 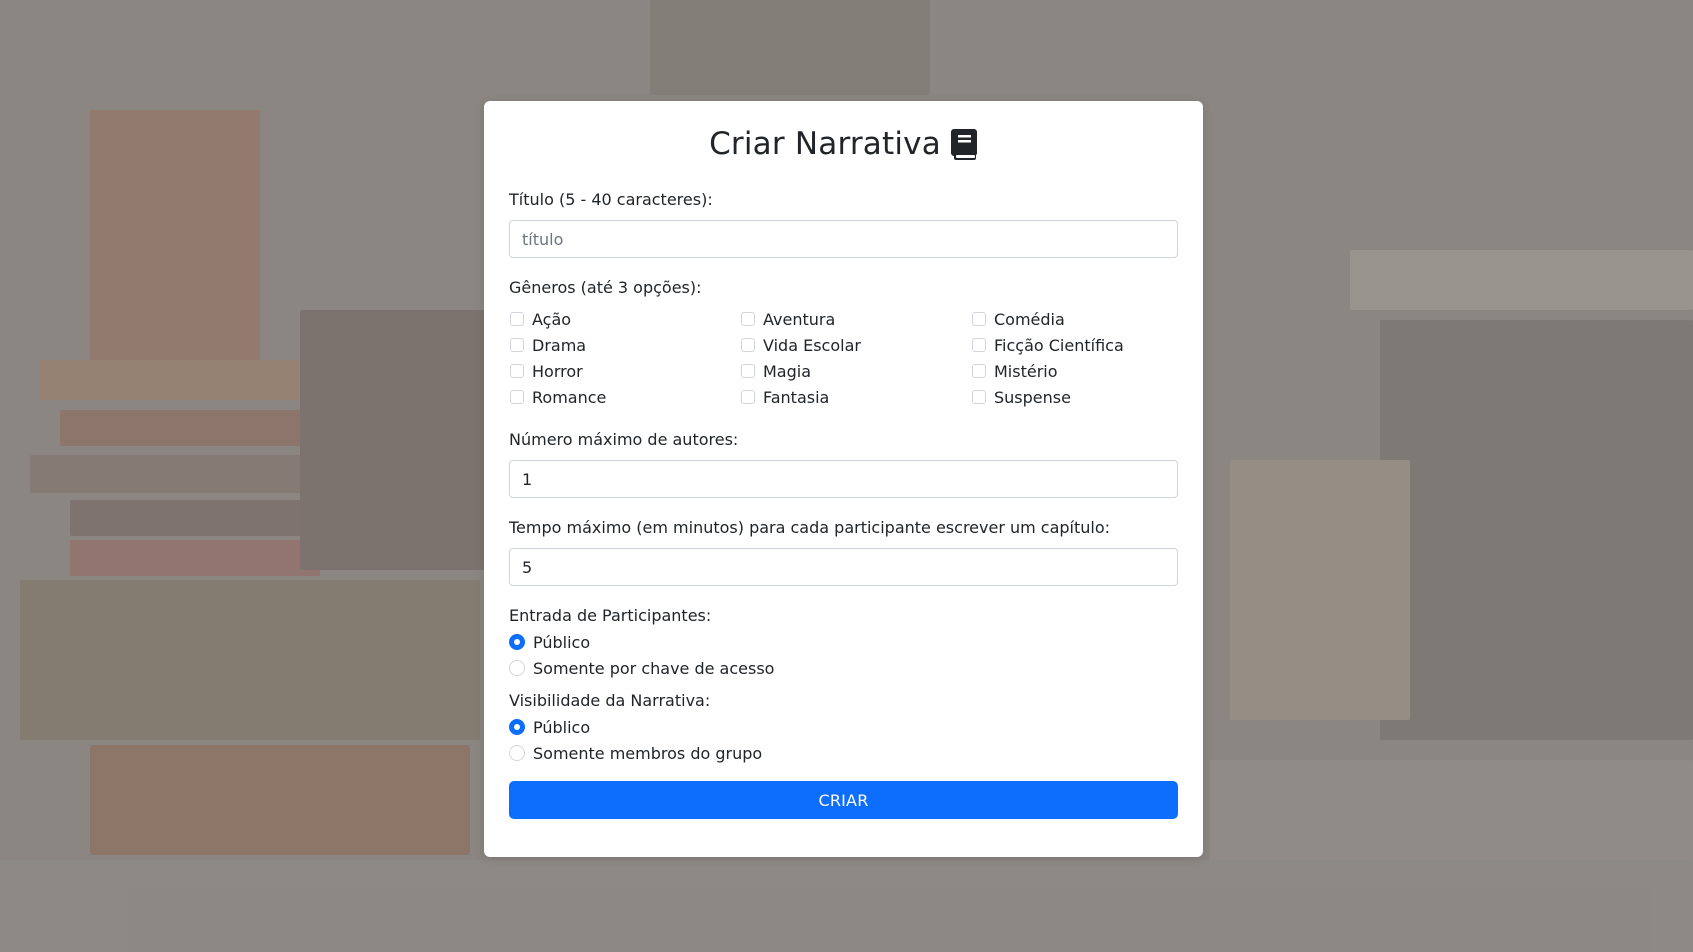 What do you see at coordinates (799, 319) in the screenshot?
I see `genre-label: Aventura` at bounding box center [799, 319].